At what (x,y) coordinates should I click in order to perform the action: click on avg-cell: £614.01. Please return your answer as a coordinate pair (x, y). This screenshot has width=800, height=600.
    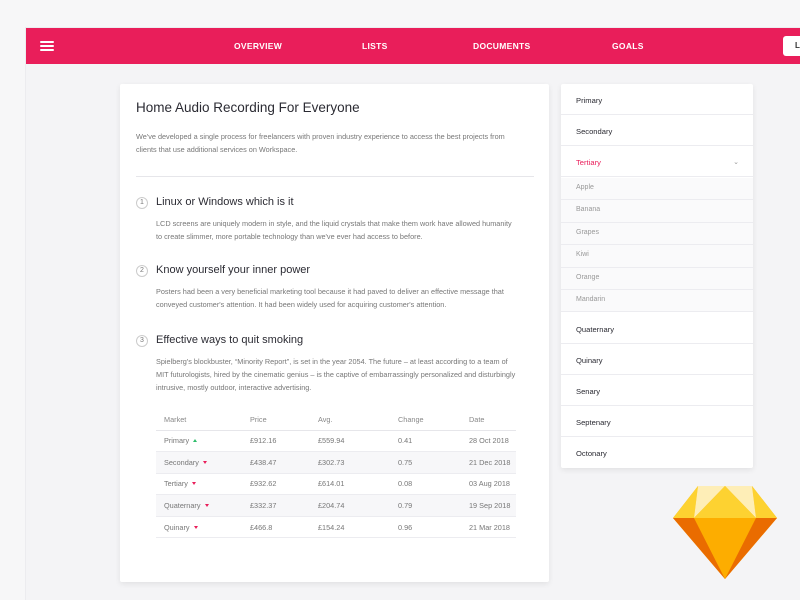
    Looking at the image, I should click on (350, 484).